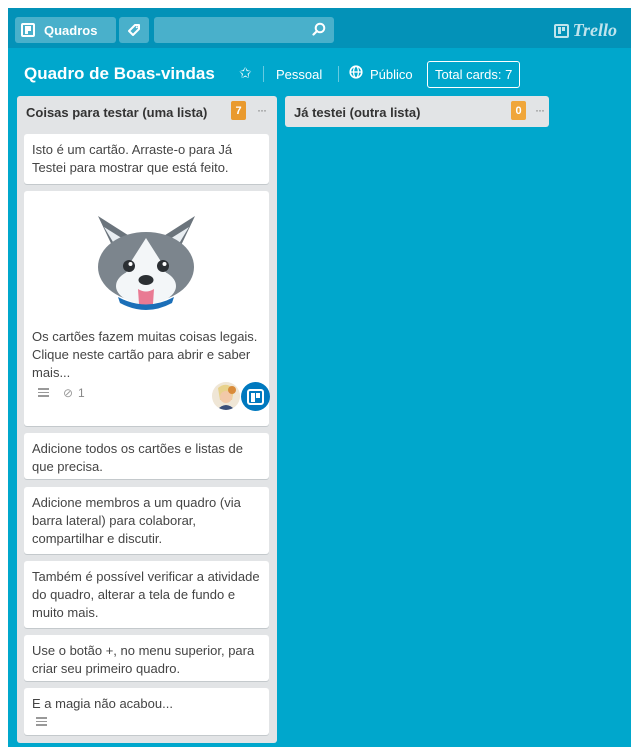 The image size is (635, 747). I want to click on trello-member-avatar, so click(255, 396).